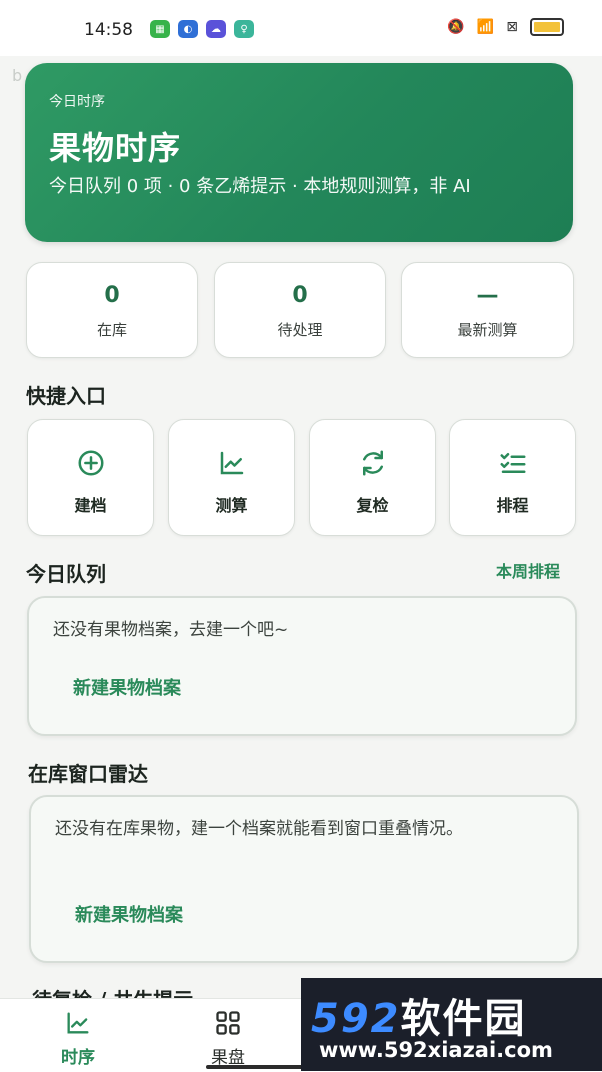  What do you see at coordinates (66, 396) in the screenshot?
I see `section-title-quick-entry: 快捷入口` at bounding box center [66, 396].